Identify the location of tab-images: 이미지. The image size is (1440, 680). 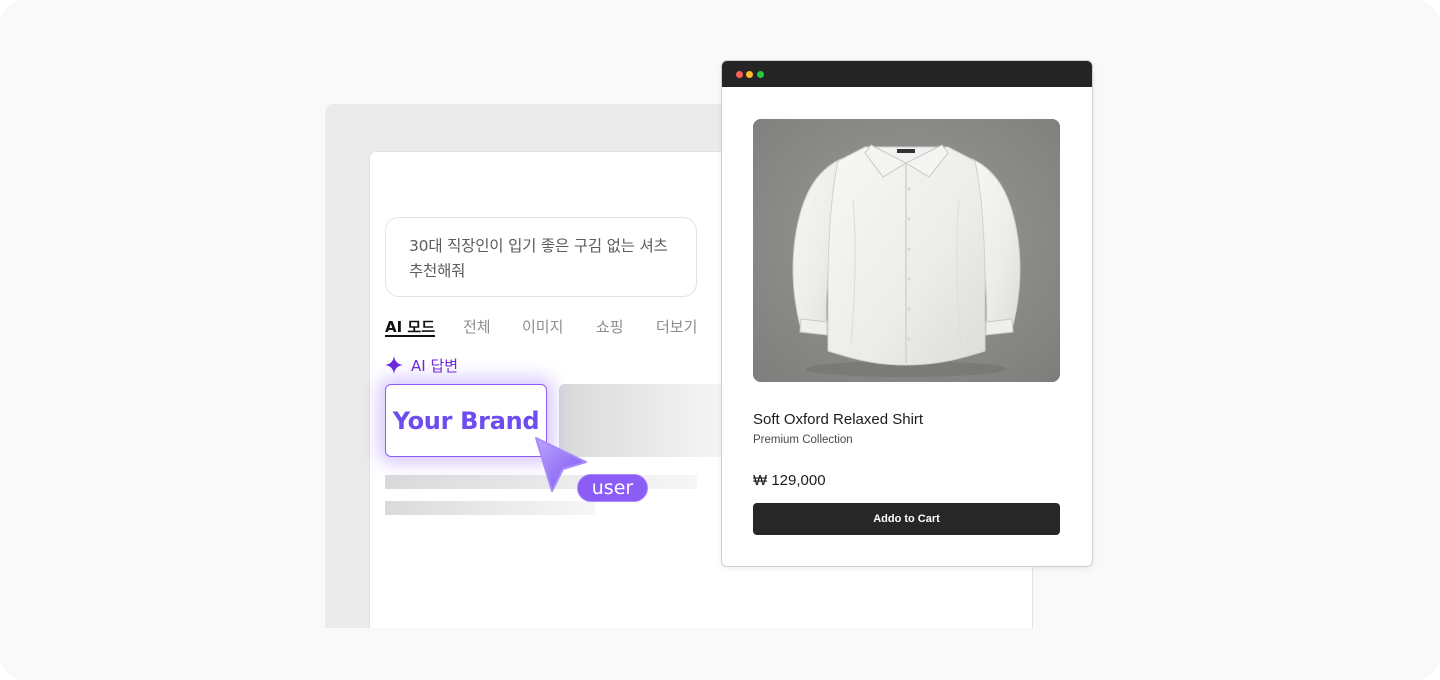
(542, 326).